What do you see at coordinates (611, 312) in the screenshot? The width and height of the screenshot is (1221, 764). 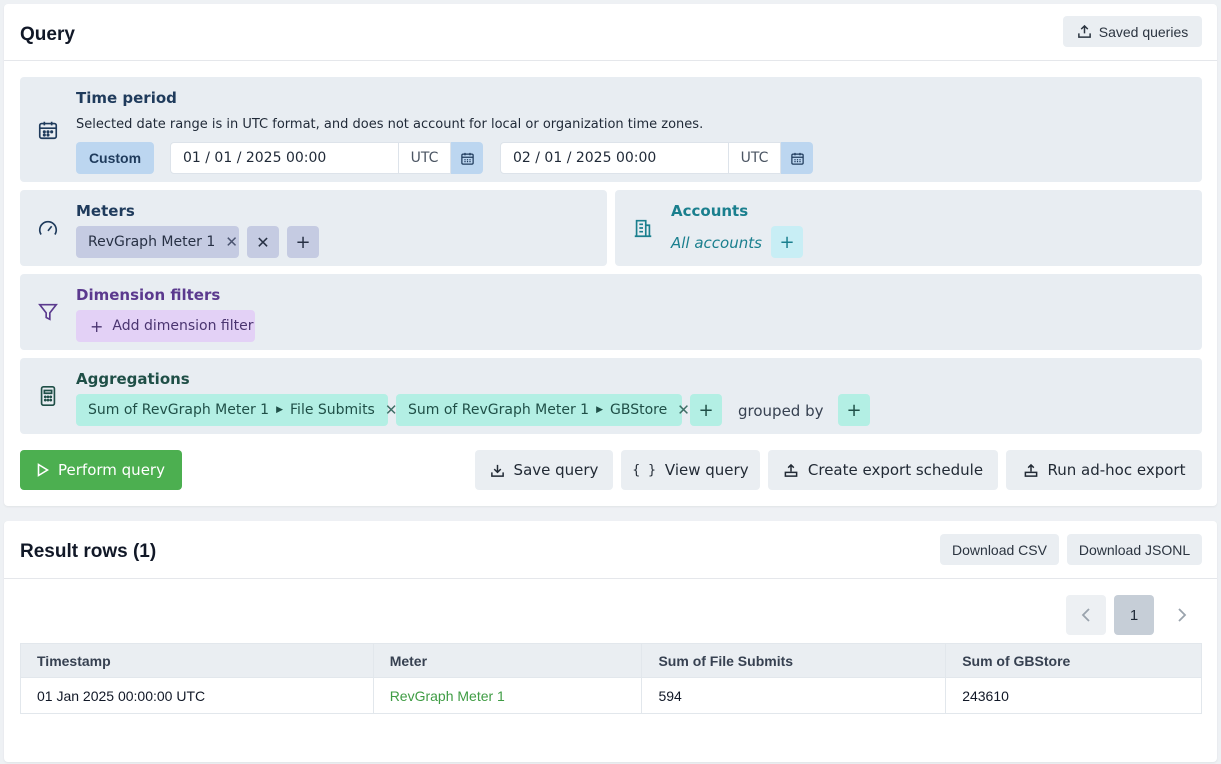 I see `dimension-filters-section: Dimension filters + Add dimension filter` at bounding box center [611, 312].